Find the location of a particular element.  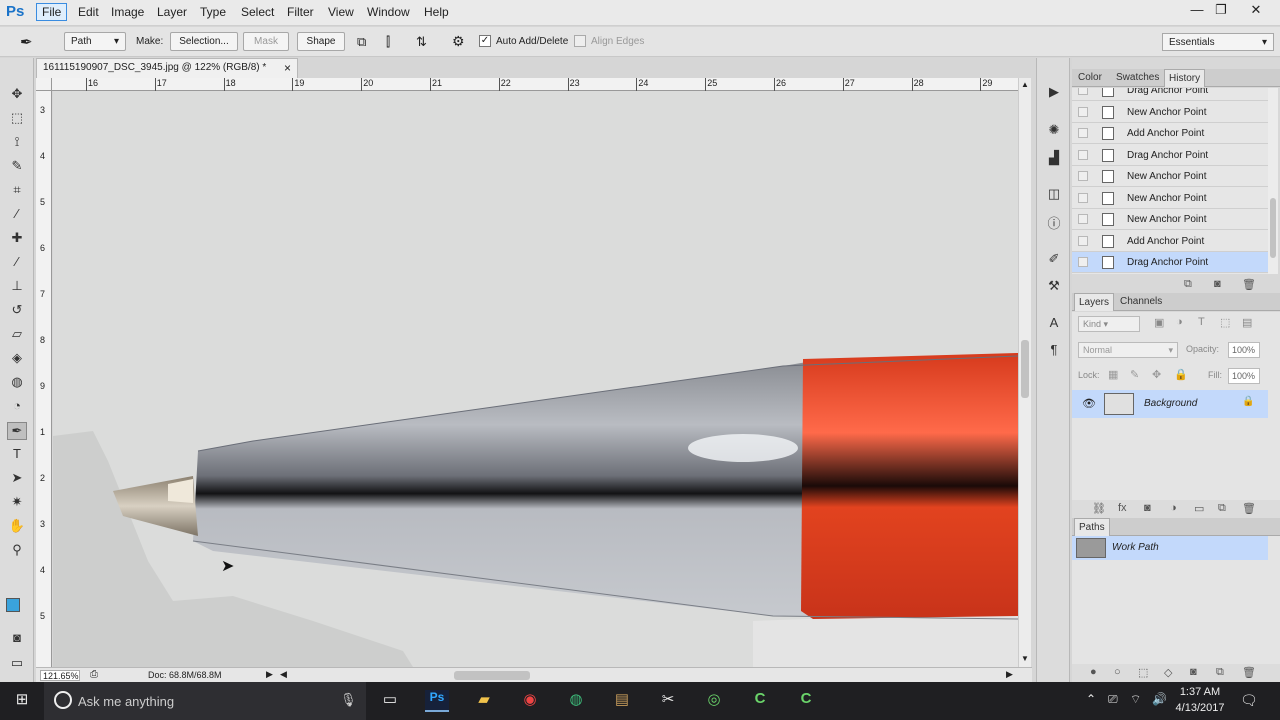

opacity-field: 100% is located at coordinates (1244, 350).